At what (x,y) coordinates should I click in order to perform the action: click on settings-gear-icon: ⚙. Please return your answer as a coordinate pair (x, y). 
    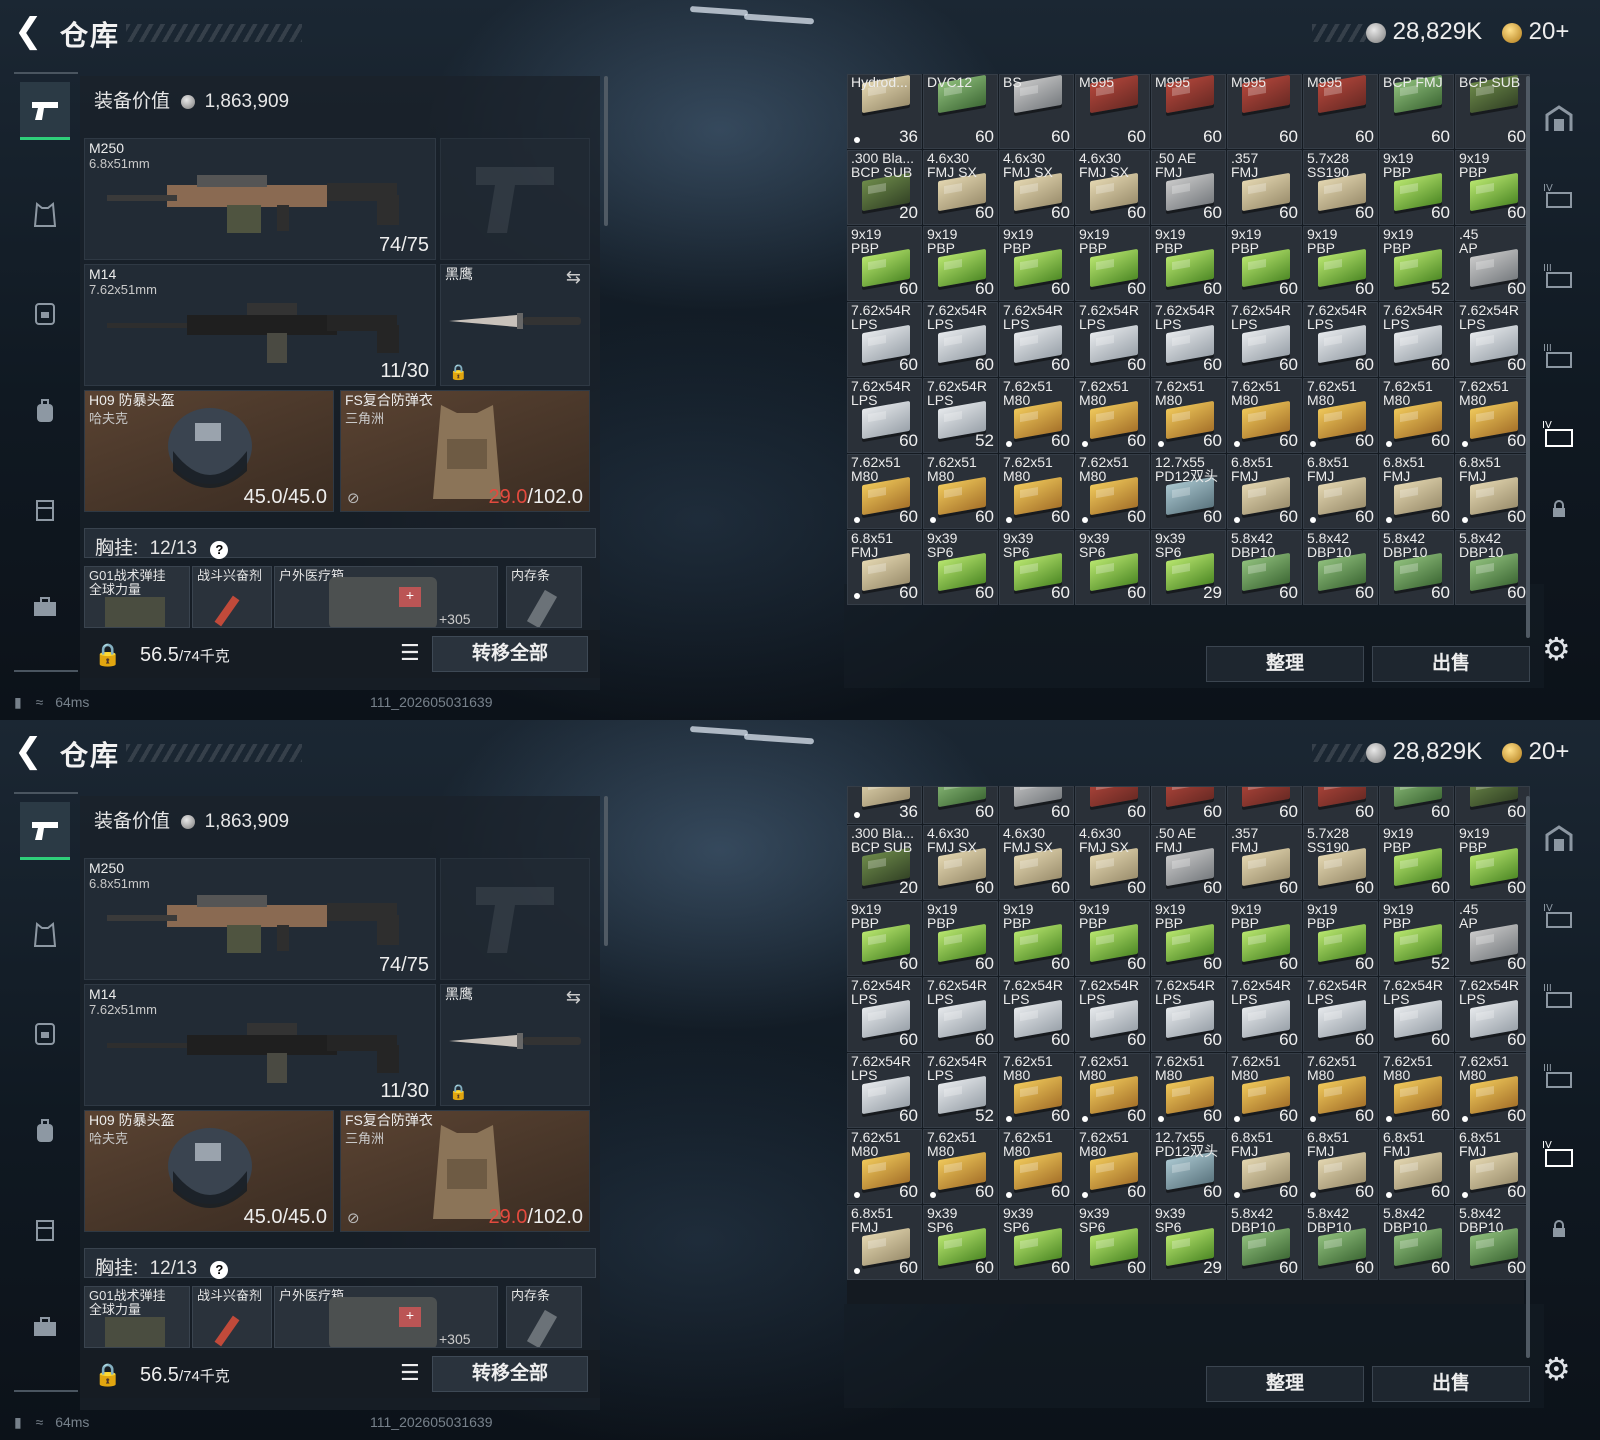
    Looking at the image, I should click on (1556, 649).